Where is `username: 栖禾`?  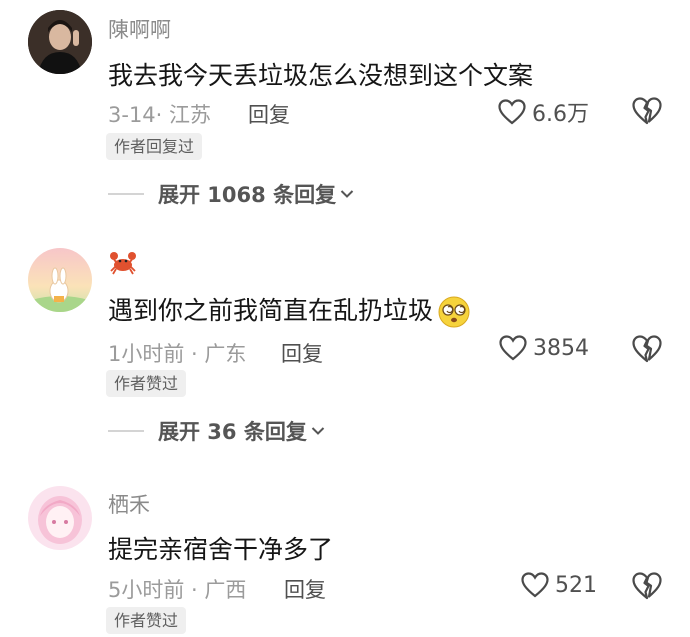 username: 栖禾 is located at coordinates (129, 504).